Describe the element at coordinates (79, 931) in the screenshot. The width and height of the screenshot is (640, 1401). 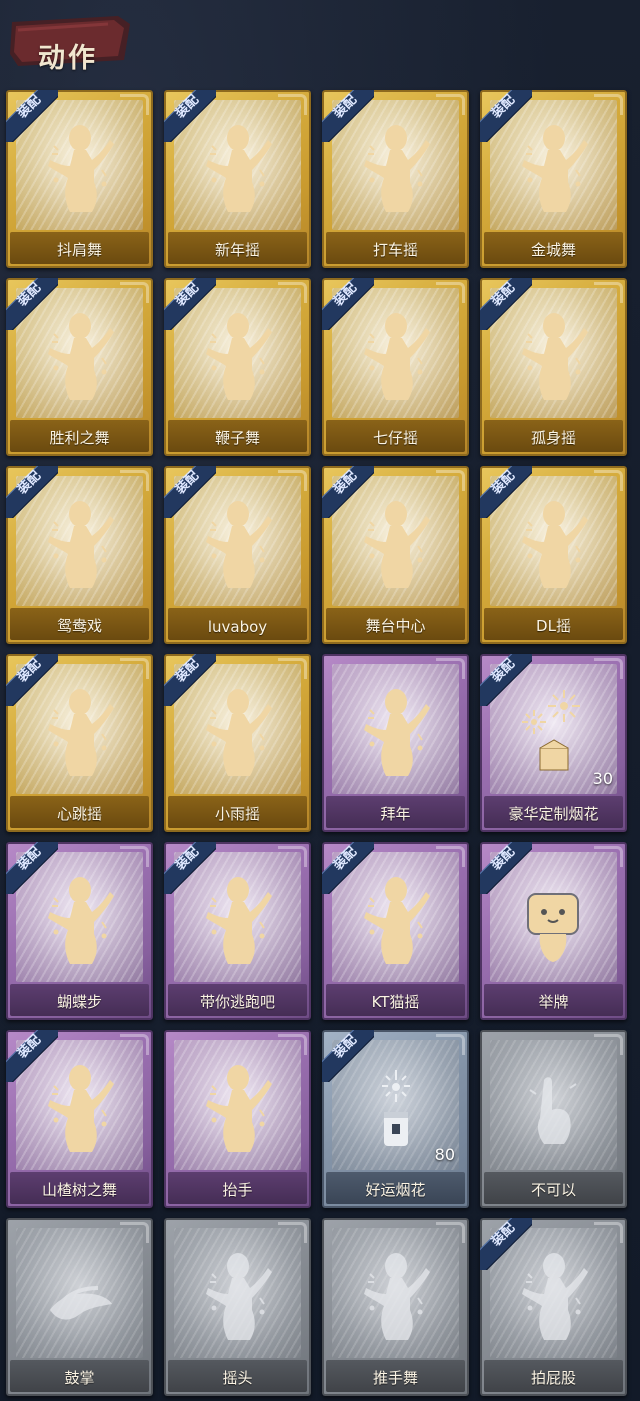
I see `action-card-17: 蝴蝶步 装配` at that location.